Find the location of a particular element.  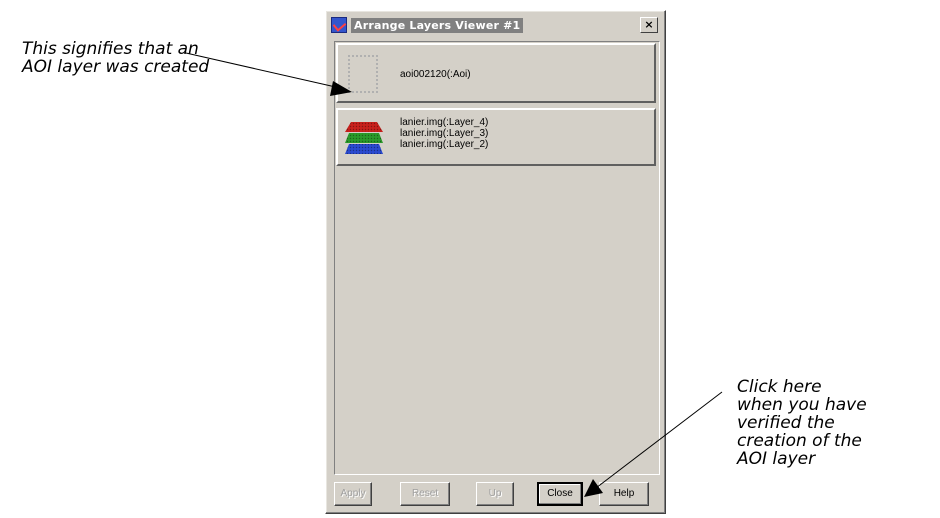

reset-button: Reset is located at coordinates (425, 494).